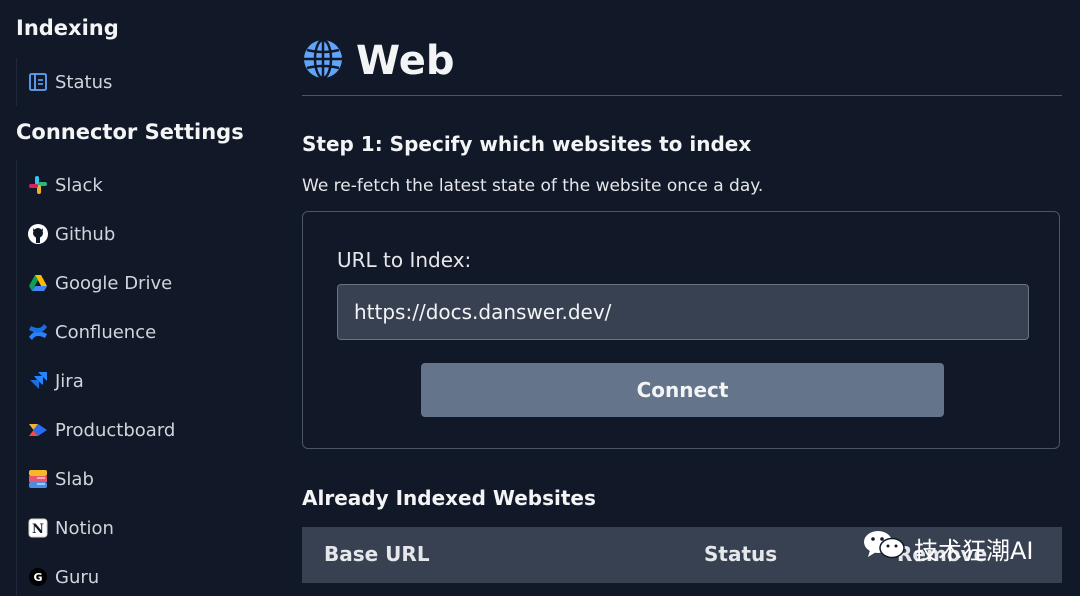  What do you see at coordinates (85, 234) in the screenshot?
I see `sidebar-item-label: Github` at bounding box center [85, 234].